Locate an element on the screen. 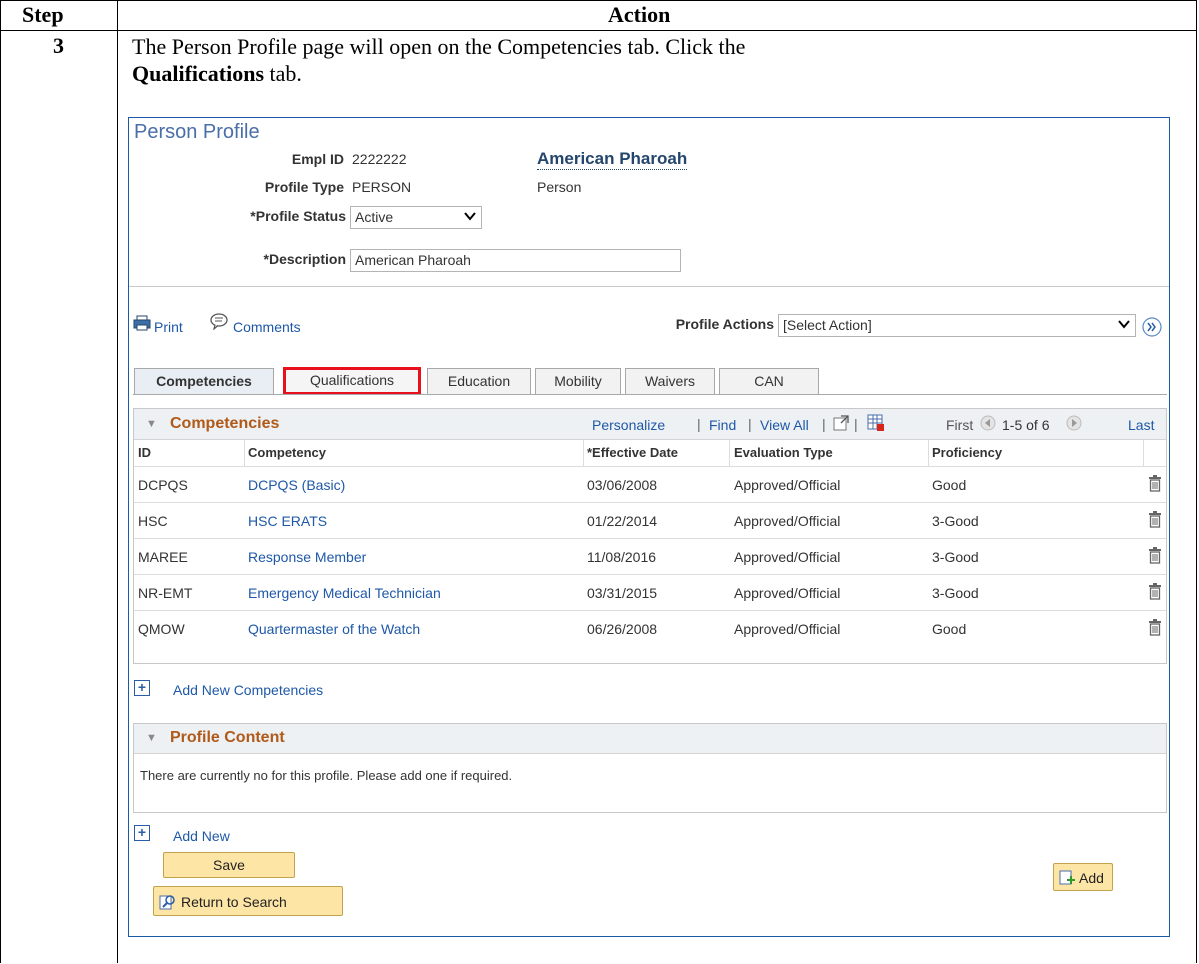 This screenshot has height=964, width=1199. instruction-bold-target: Qualifications is located at coordinates (198, 73).